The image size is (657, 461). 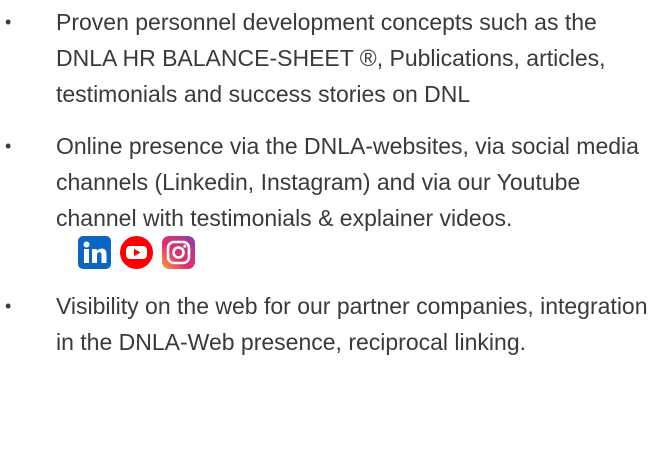 What do you see at coordinates (94, 252) in the screenshot?
I see `linkedin-icon` at bounding box center [94, 252].